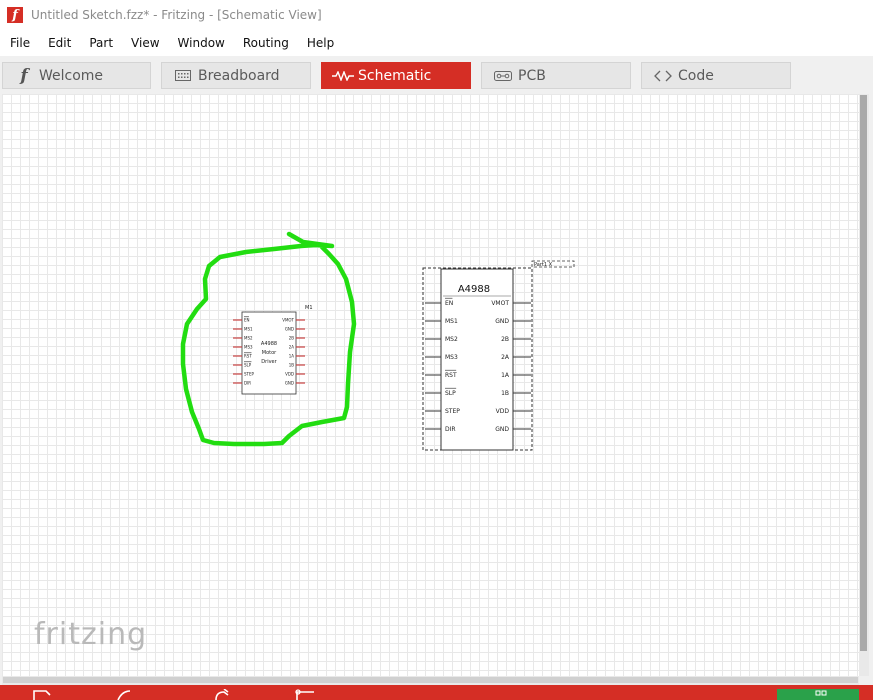  Describe the element at coordinates (863, 373) in the screenshot. I see `vertical-scrollbar-thumb` at that location.